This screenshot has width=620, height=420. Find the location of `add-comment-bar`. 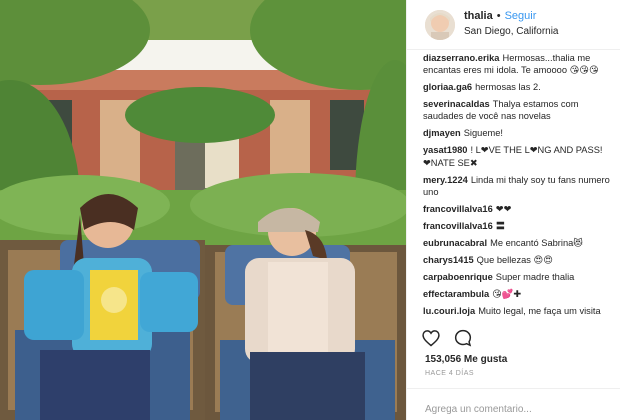

add-comment-bar is located at coordinates (513, 404).